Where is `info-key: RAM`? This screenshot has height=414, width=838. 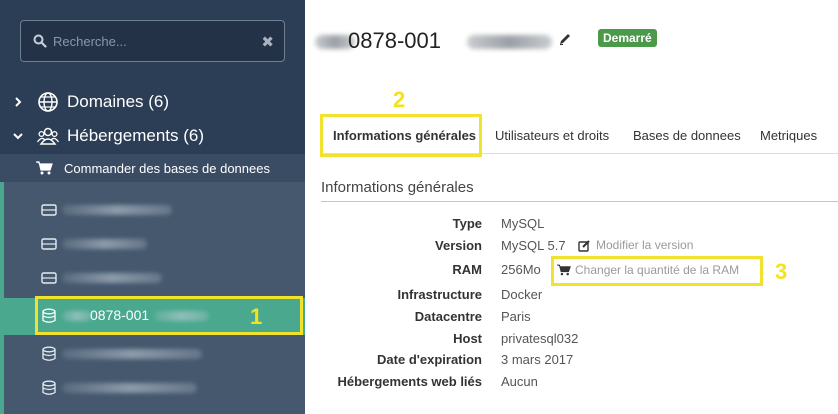 info-key: RAM is located at coordinates (467, 269).